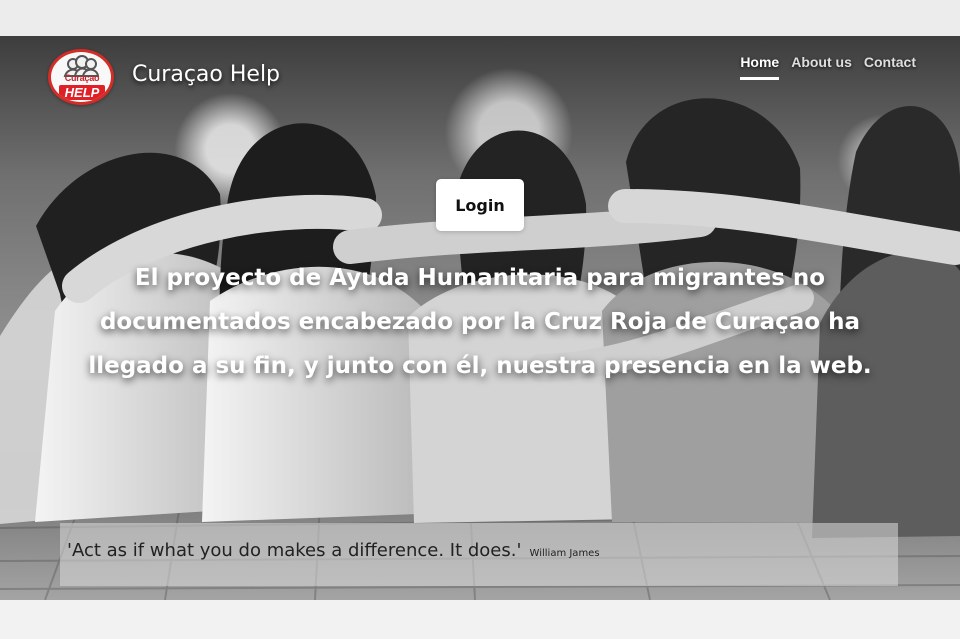 The image size is (960, 639). What do you see at coordinates (890, 62) in the screenshot?
I see `nav-contact-link: Contact` at bounding box center [890, 62].